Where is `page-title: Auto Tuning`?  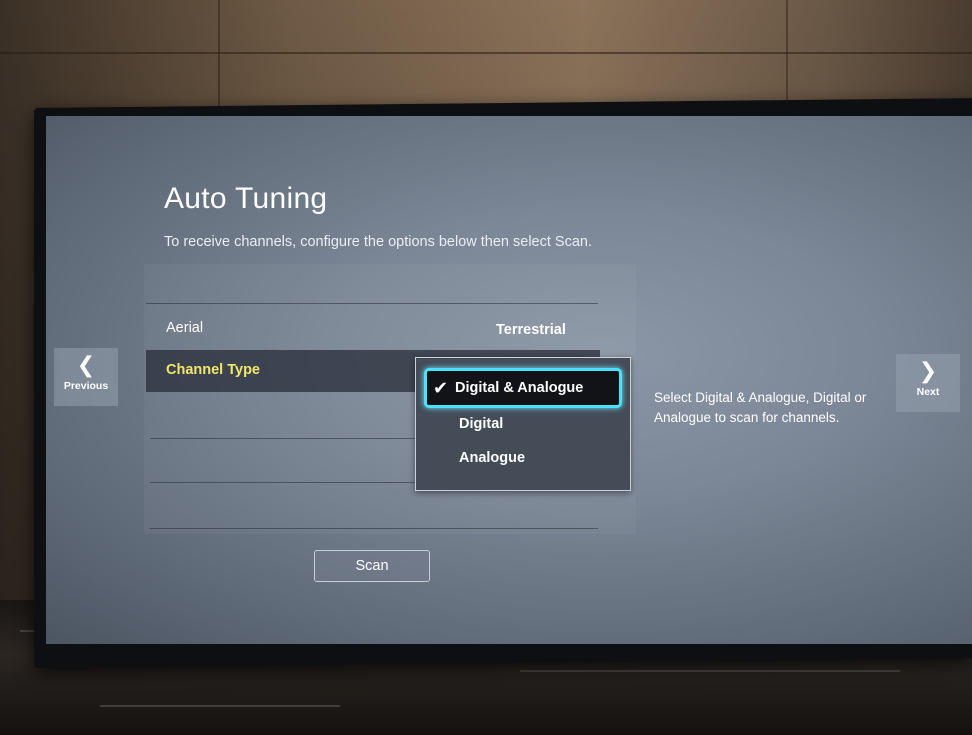
page-title: Auto Tuning is located at coordinates (246, 198).